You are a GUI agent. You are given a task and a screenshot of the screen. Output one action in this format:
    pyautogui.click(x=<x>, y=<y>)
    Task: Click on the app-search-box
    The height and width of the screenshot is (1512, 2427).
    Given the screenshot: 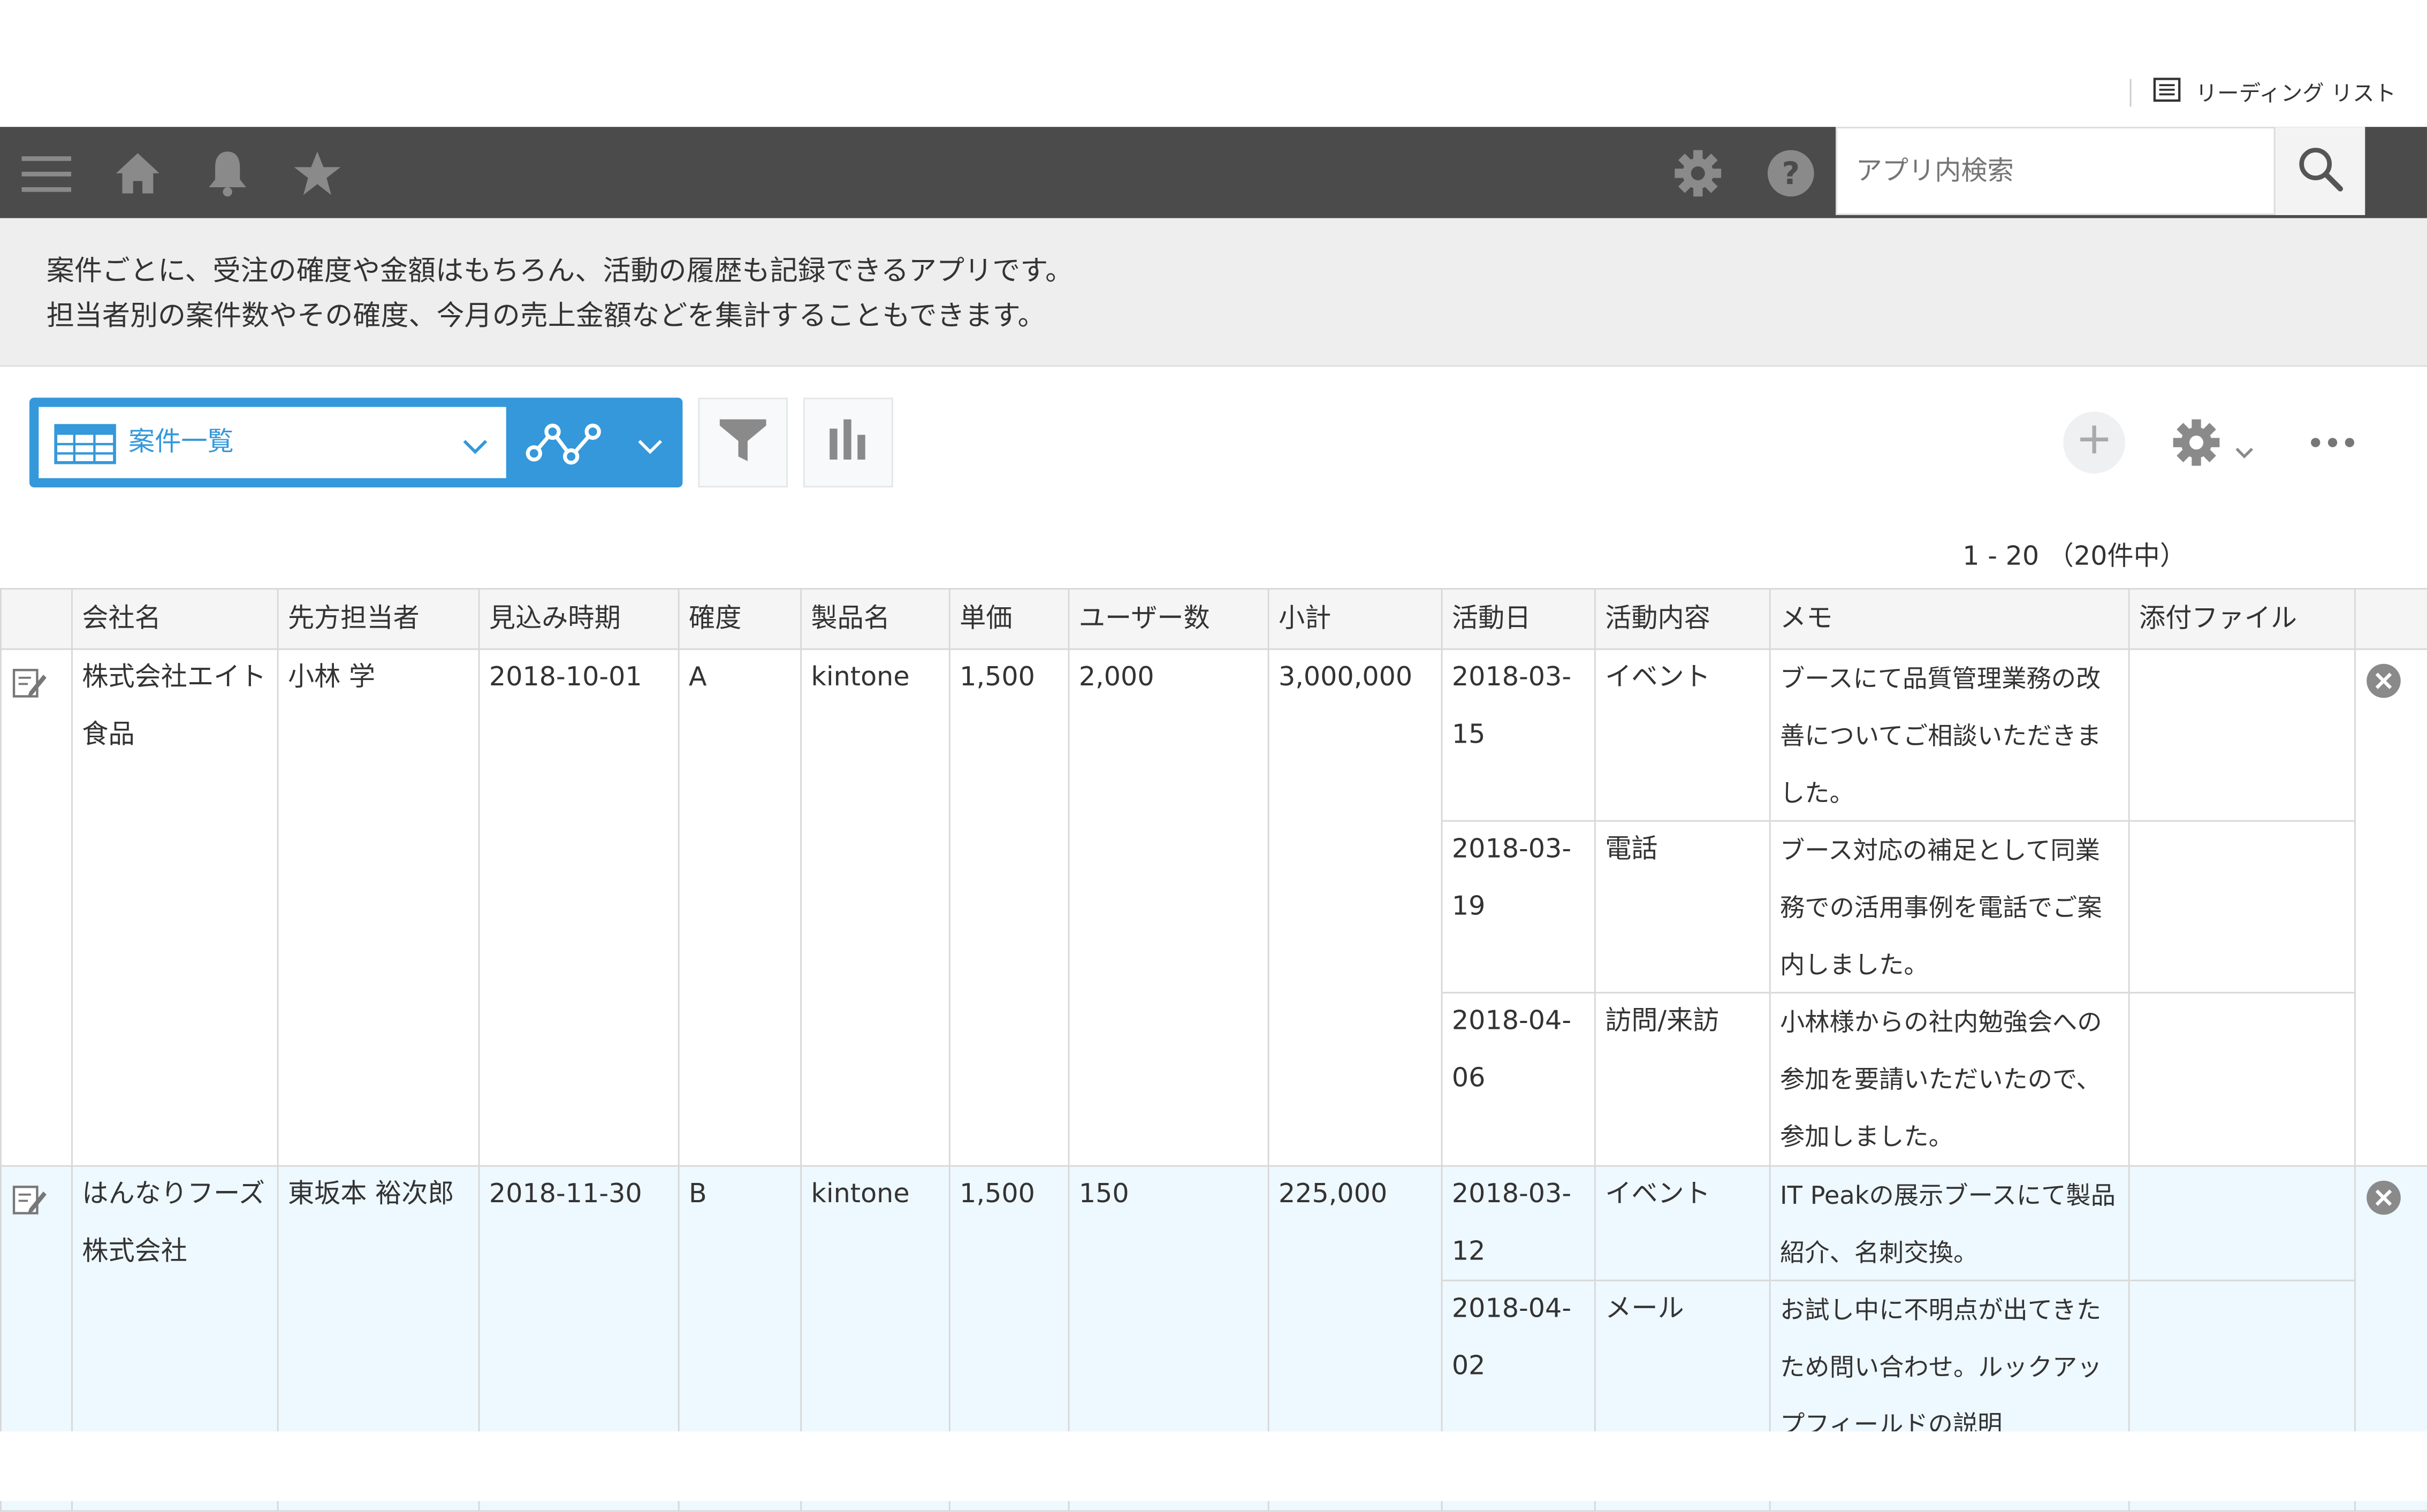 What is the action you would take?
    pyautogui.click(x=2056, y=171)
    